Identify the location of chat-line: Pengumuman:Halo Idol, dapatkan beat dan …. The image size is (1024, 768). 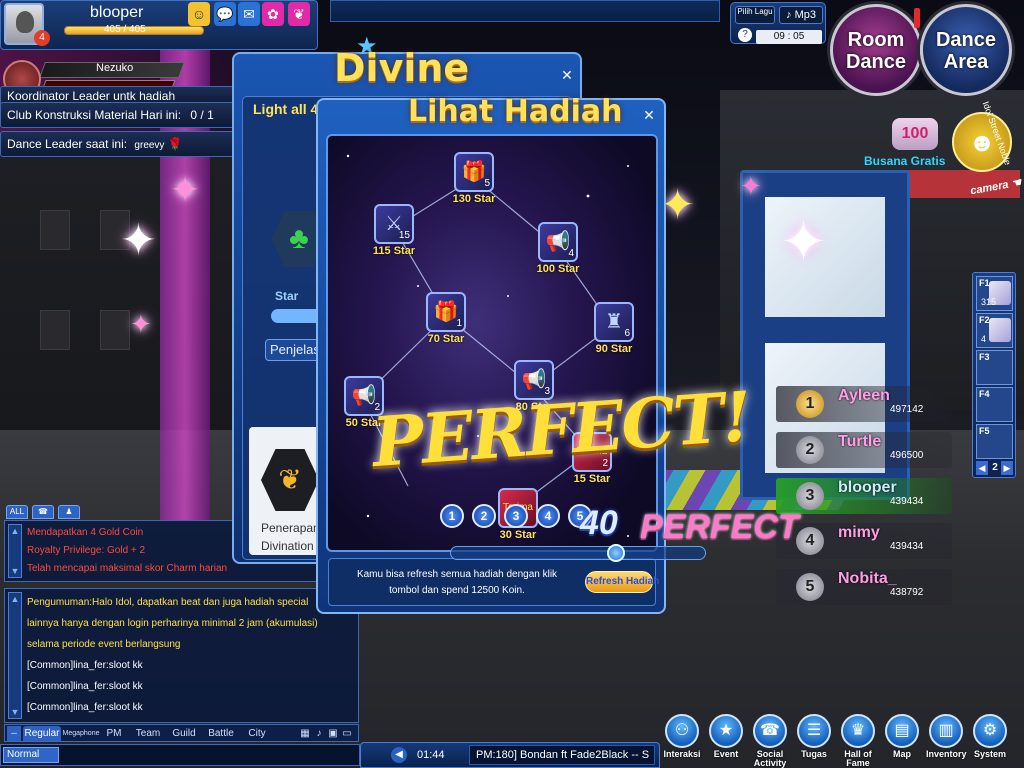
(168, 602).